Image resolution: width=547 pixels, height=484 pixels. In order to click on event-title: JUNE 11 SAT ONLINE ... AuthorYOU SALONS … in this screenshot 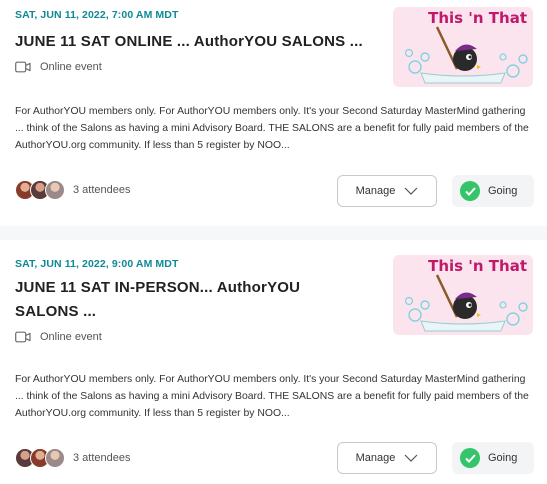, I will do `click(200, 42)`.